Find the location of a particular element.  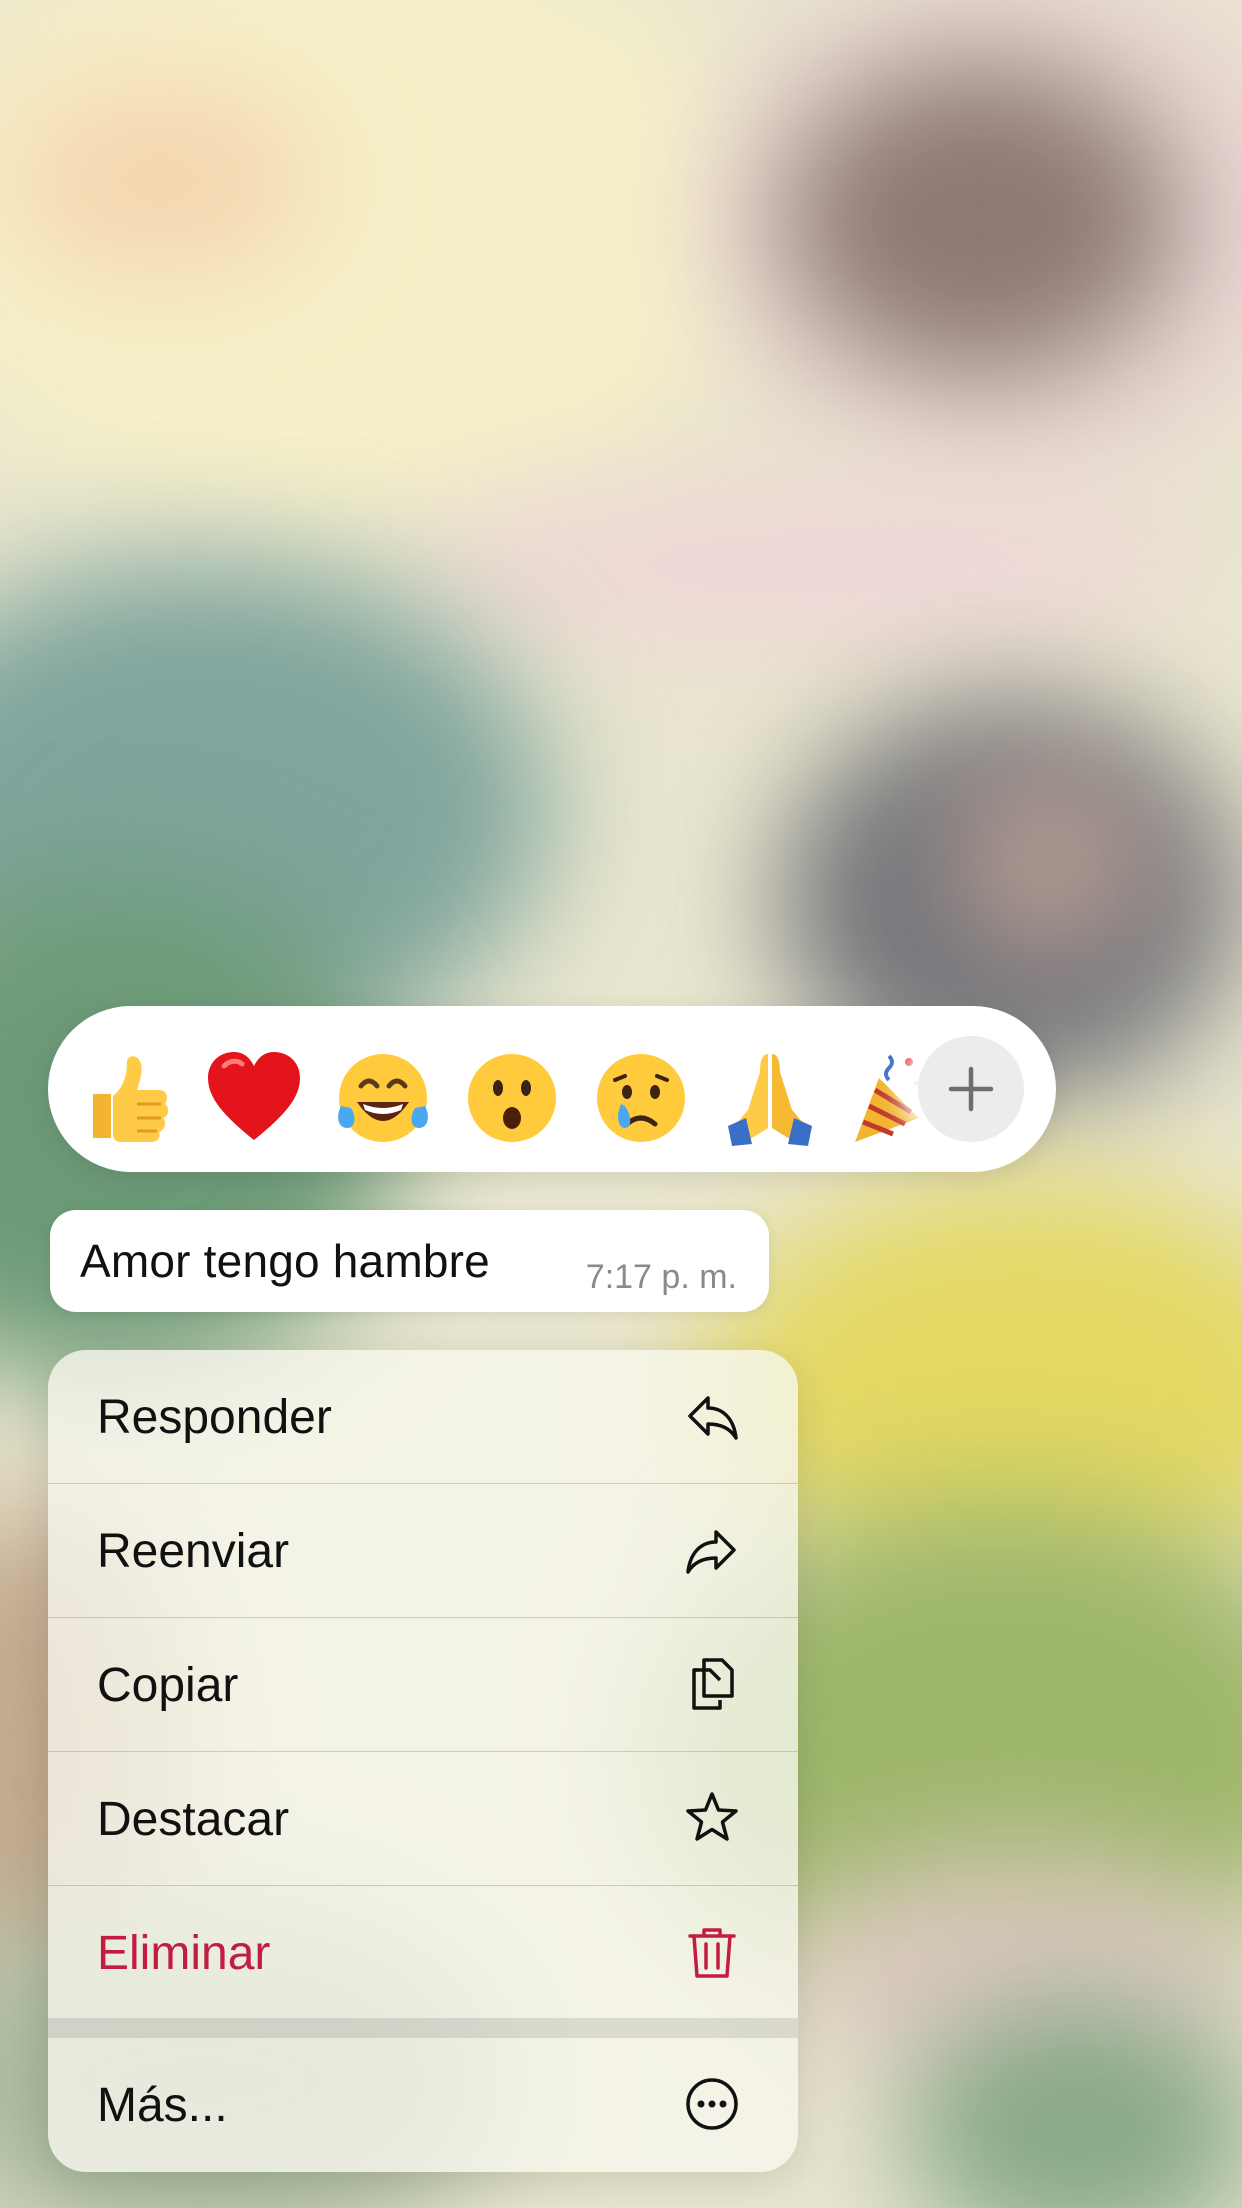

menu-item-label: Destacar is located at coordinates (193, 1819).